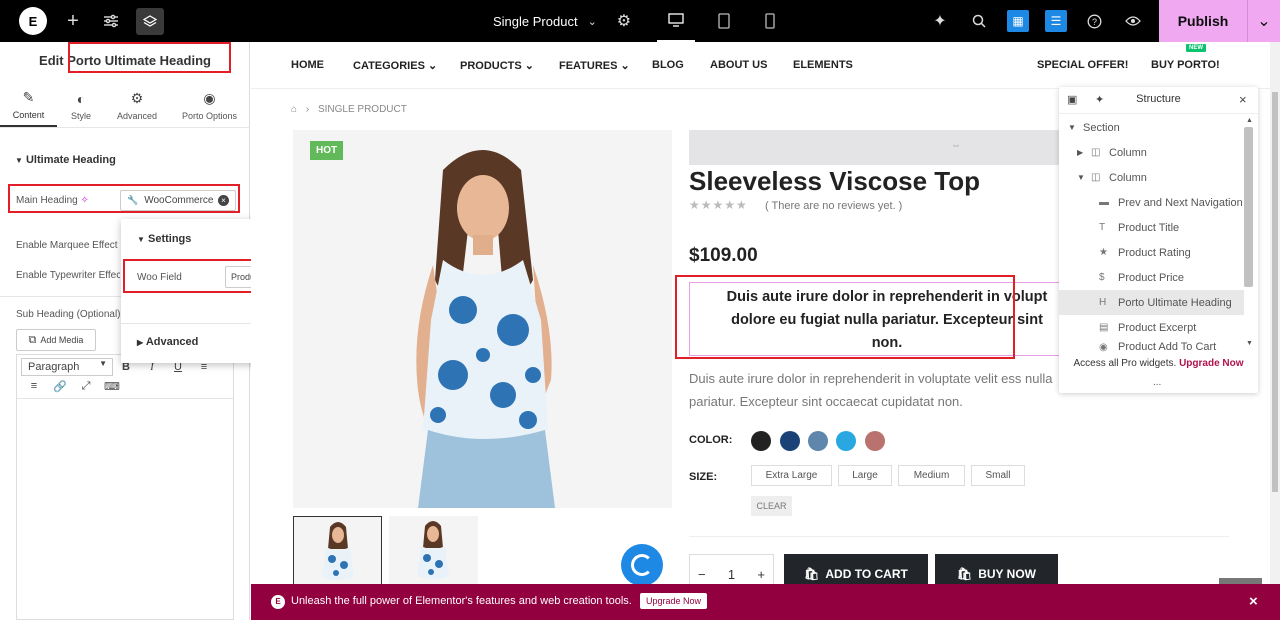 The height and width of the screenshot is (620, 1280). I want to click on remove-dynamic-tag-icon: ×, so click(223, 200).